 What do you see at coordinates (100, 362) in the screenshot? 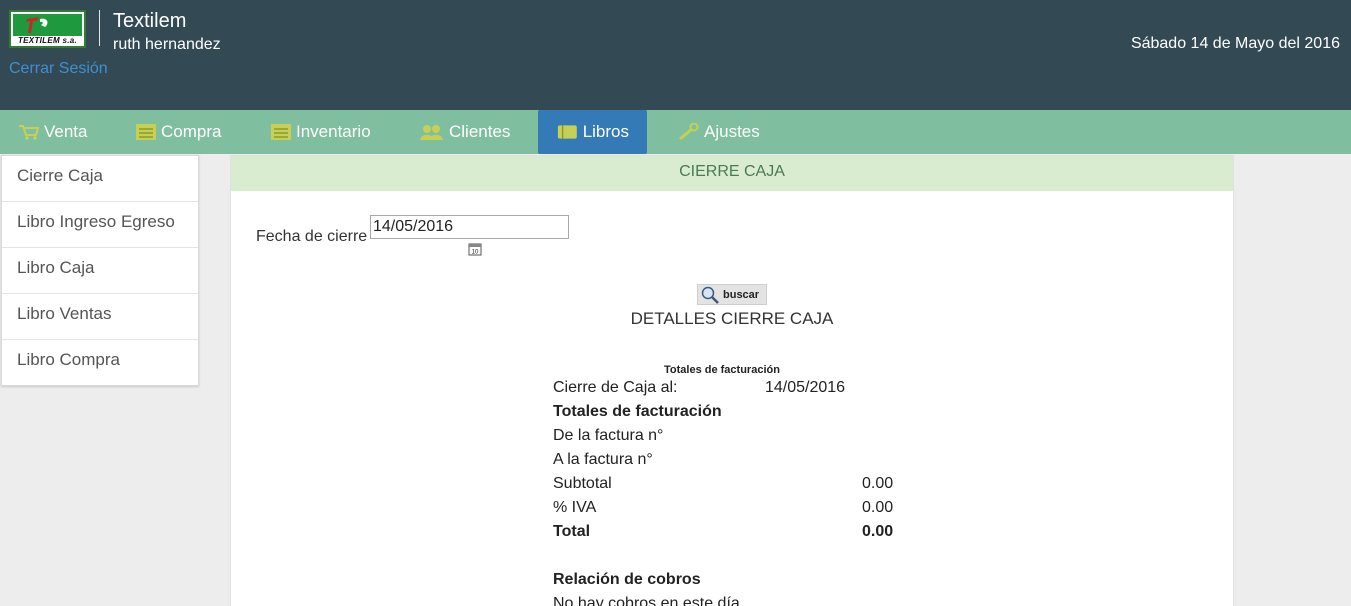
I see `sidebar-item-libro-compra: Libro Compra` at bounding box center [100, 362].